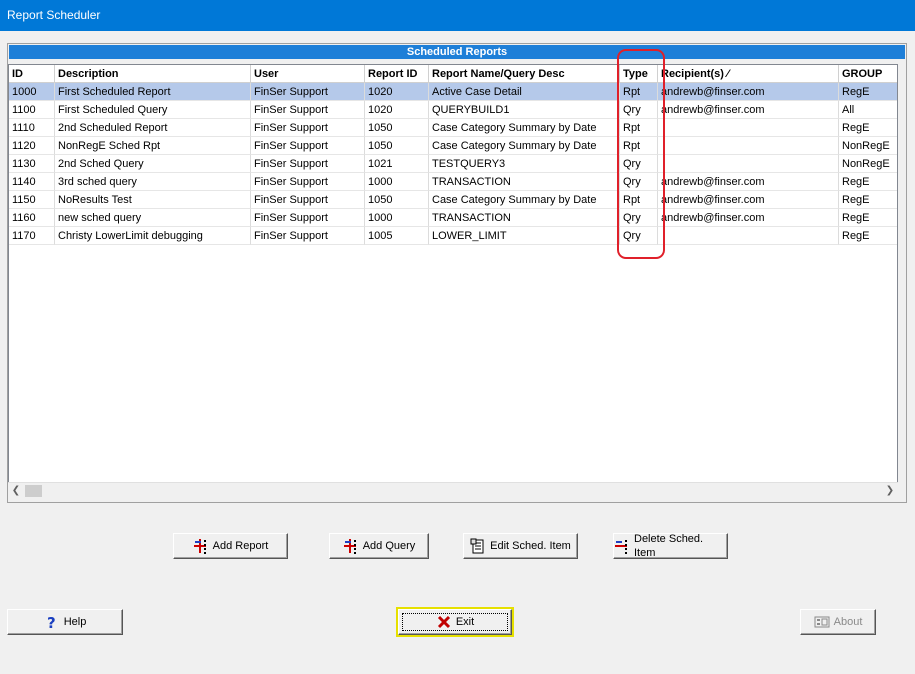 This screenshot has height=674, width=915. What do you see at coordinates (308, 74) in the screenshot?
I see `column-header-user: User` at bounding box center [308, 74].